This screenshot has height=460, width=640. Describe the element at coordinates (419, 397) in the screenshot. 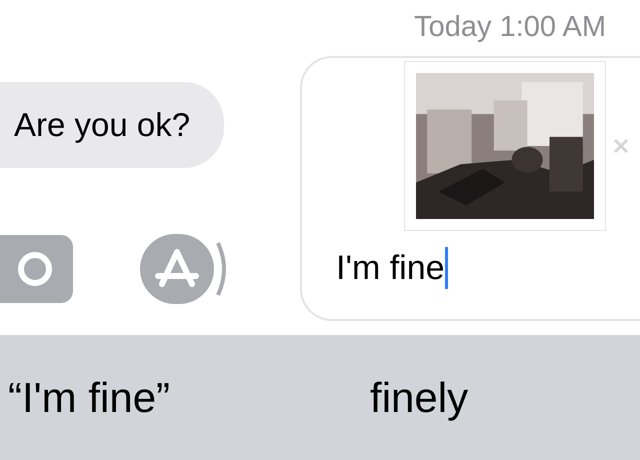

I see `suggestion: finely` at that location.